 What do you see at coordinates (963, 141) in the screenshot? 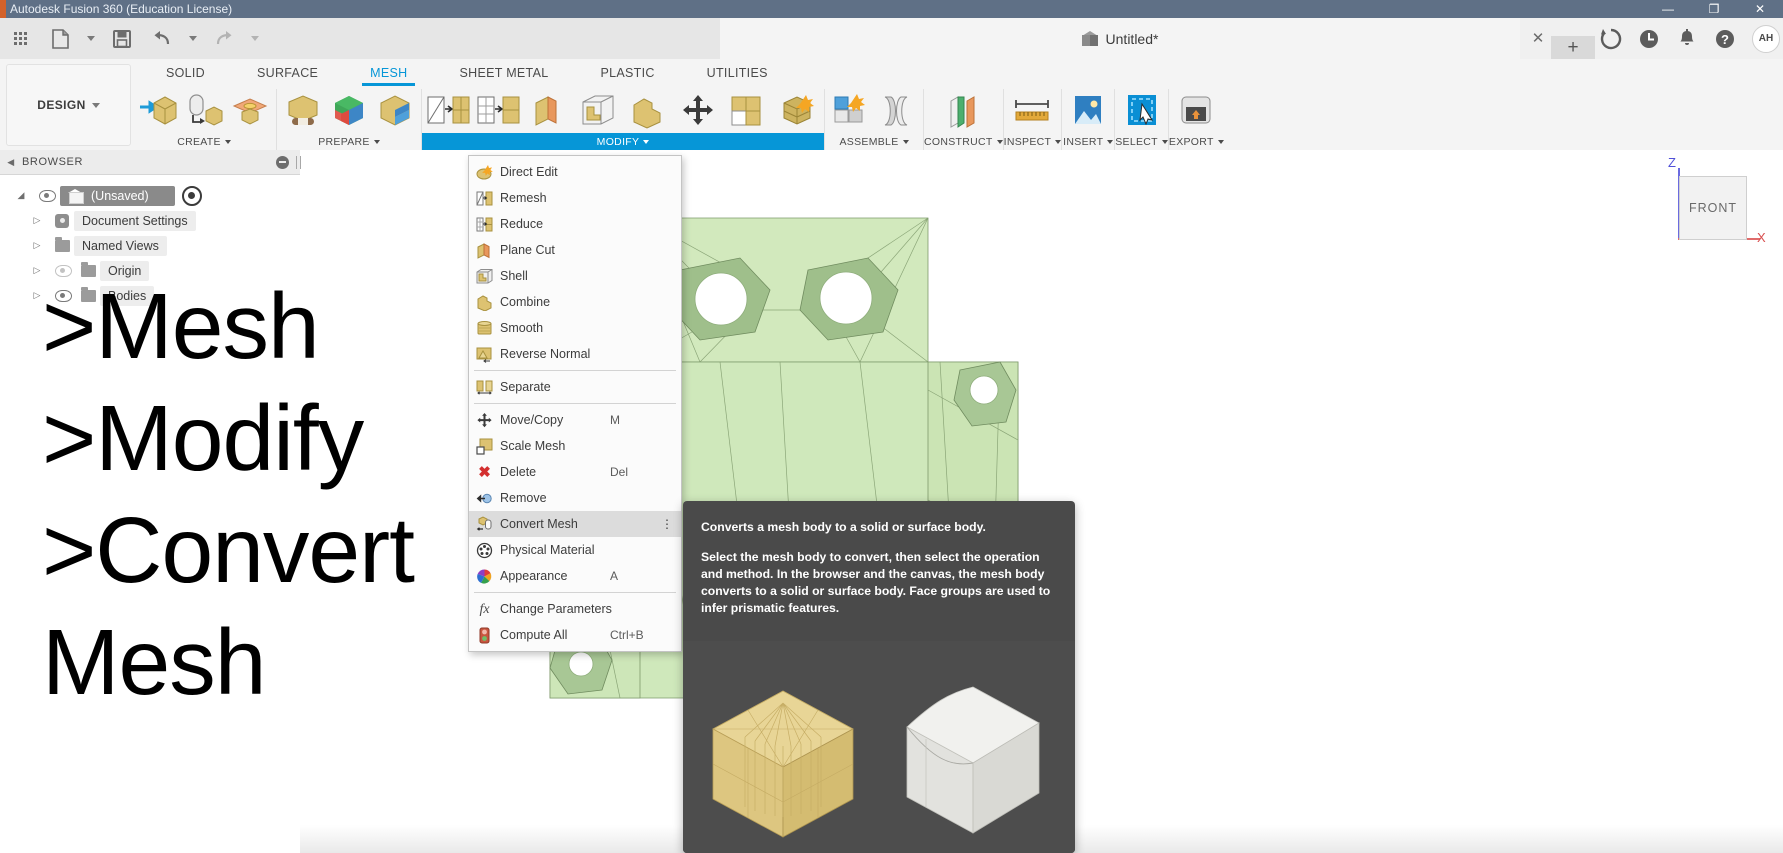
I see `panel-label-construct: CONSTRUCT` at bounding box center [963, 141].